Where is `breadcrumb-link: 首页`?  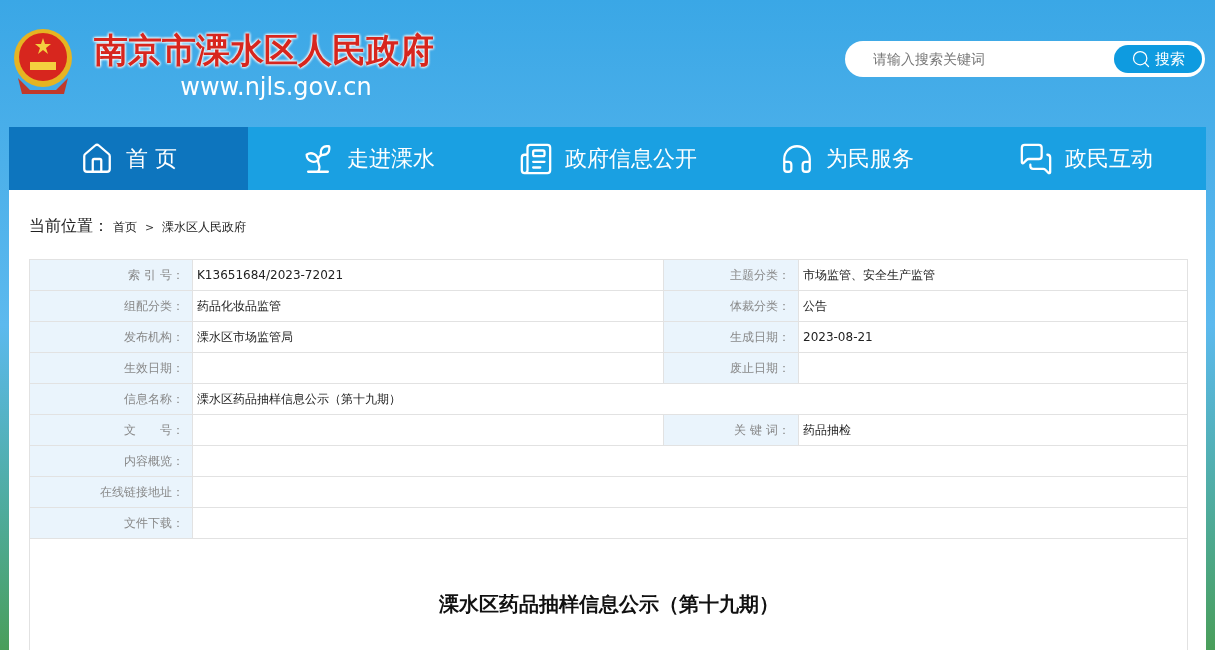
breadcrumb-link: 首页 is located at coordinates (125, 227).